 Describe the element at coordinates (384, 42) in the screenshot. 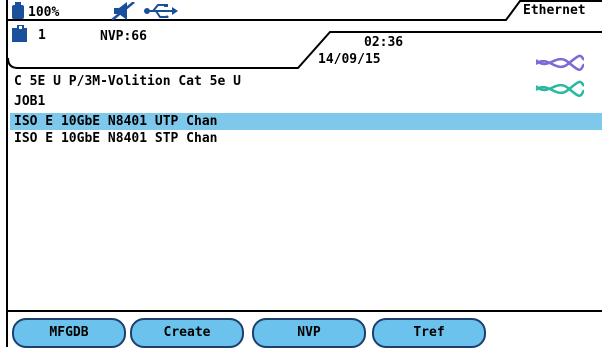

I see `clock-time: 02:36` at that location.